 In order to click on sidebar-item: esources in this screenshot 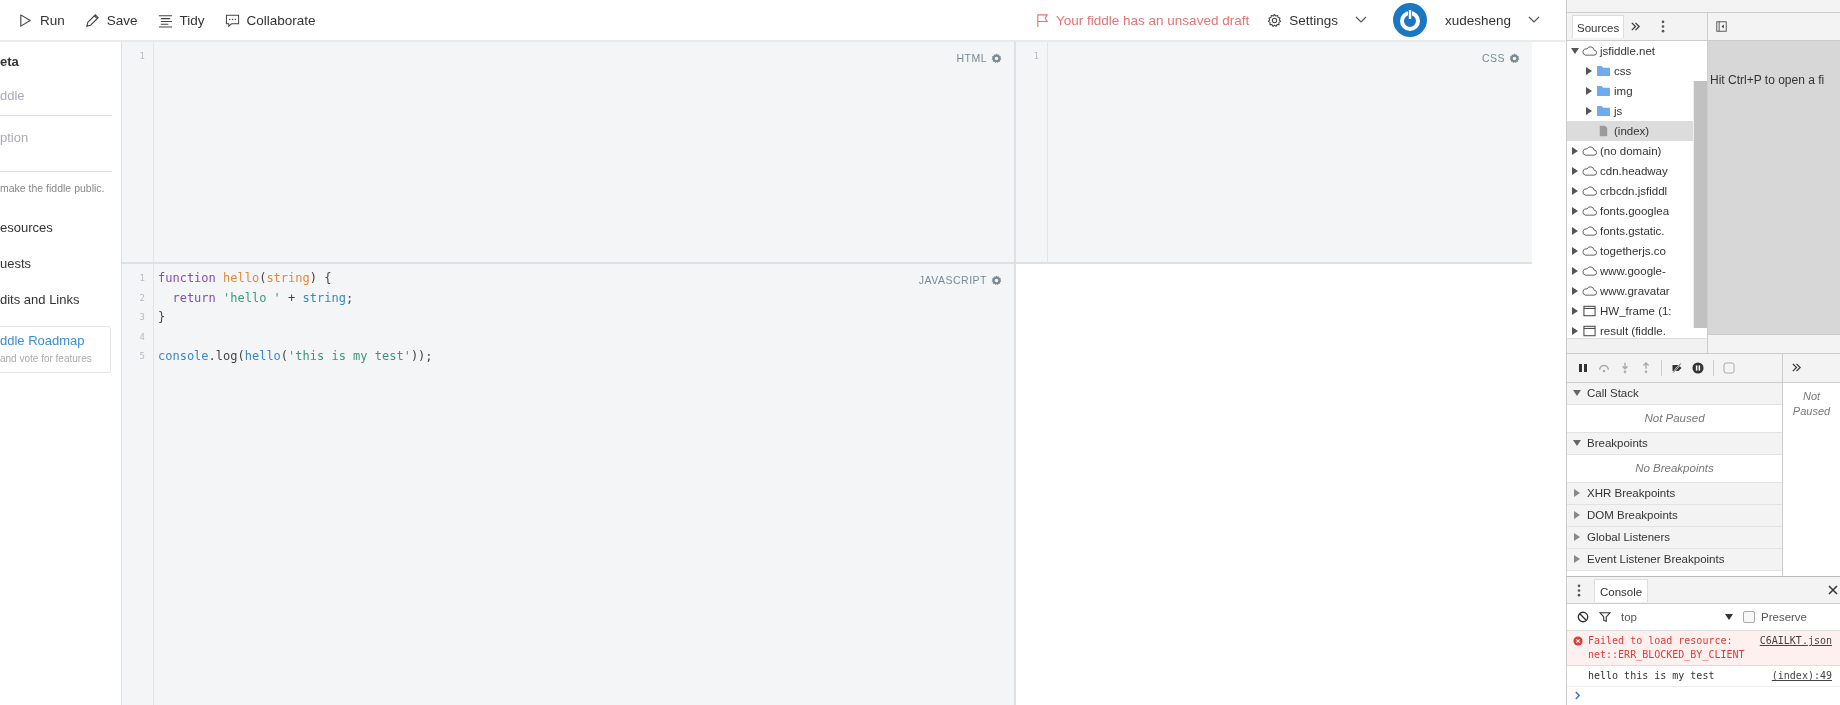, I will do `click(55, 236)`.